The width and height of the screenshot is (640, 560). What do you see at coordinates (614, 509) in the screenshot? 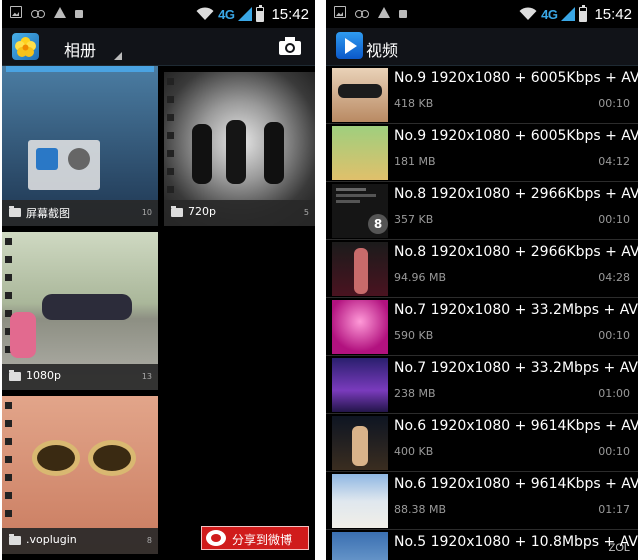
I see `video-duration: 01:17` at bounding box center [614, 509].